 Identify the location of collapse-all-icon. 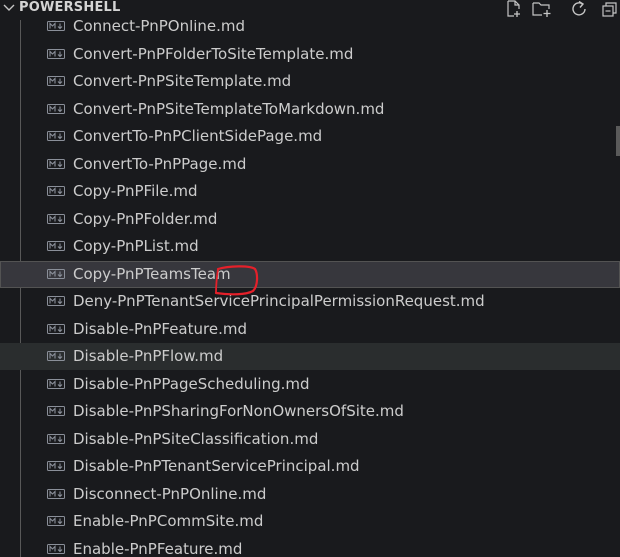
(609, 9).